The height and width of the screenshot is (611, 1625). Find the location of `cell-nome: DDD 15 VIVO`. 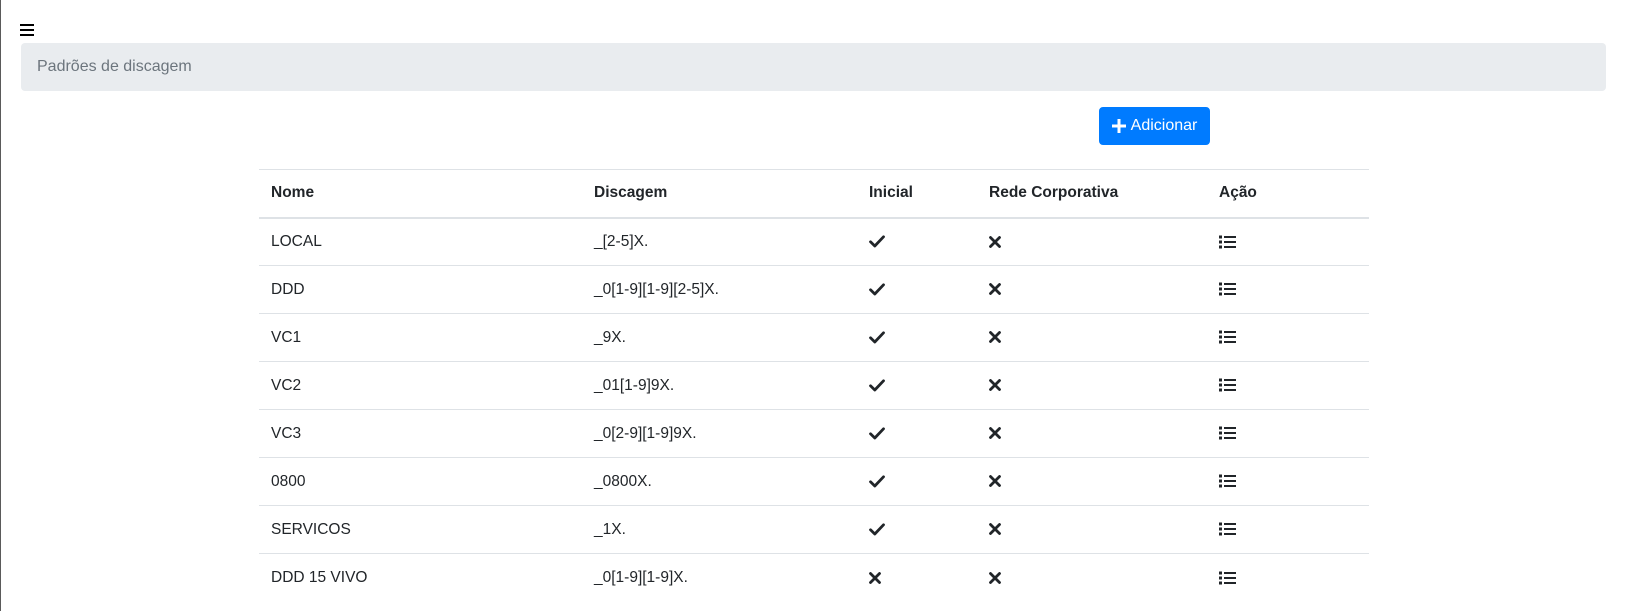

cell-nome: DDD 15 VIVO is located at coordinates (420, 577).